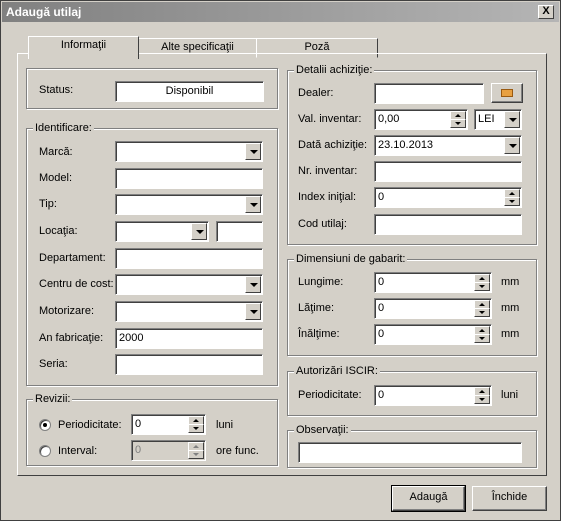 This screenshot has height=521, width=561. I want to click on centru-cost-label: Centru de cost:, so click(76, 284).